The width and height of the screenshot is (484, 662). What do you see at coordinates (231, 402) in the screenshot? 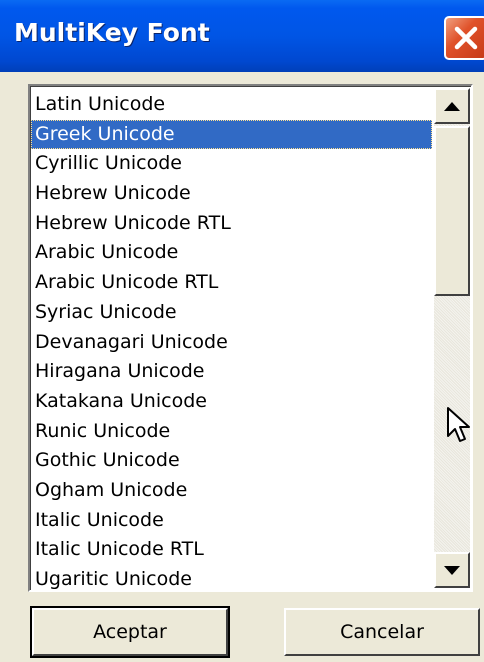
I see `list-item: Katakana Unicode` at bounding box center [231, 402].